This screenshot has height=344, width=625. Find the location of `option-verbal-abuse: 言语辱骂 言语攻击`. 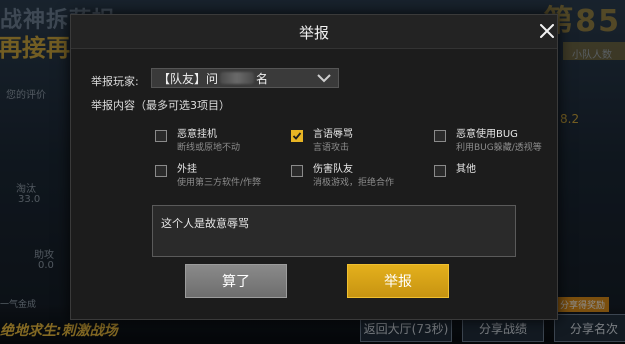

option-verbal-abuse: 言语辱骂 言语攻击 is located at coordinates (322, 141).